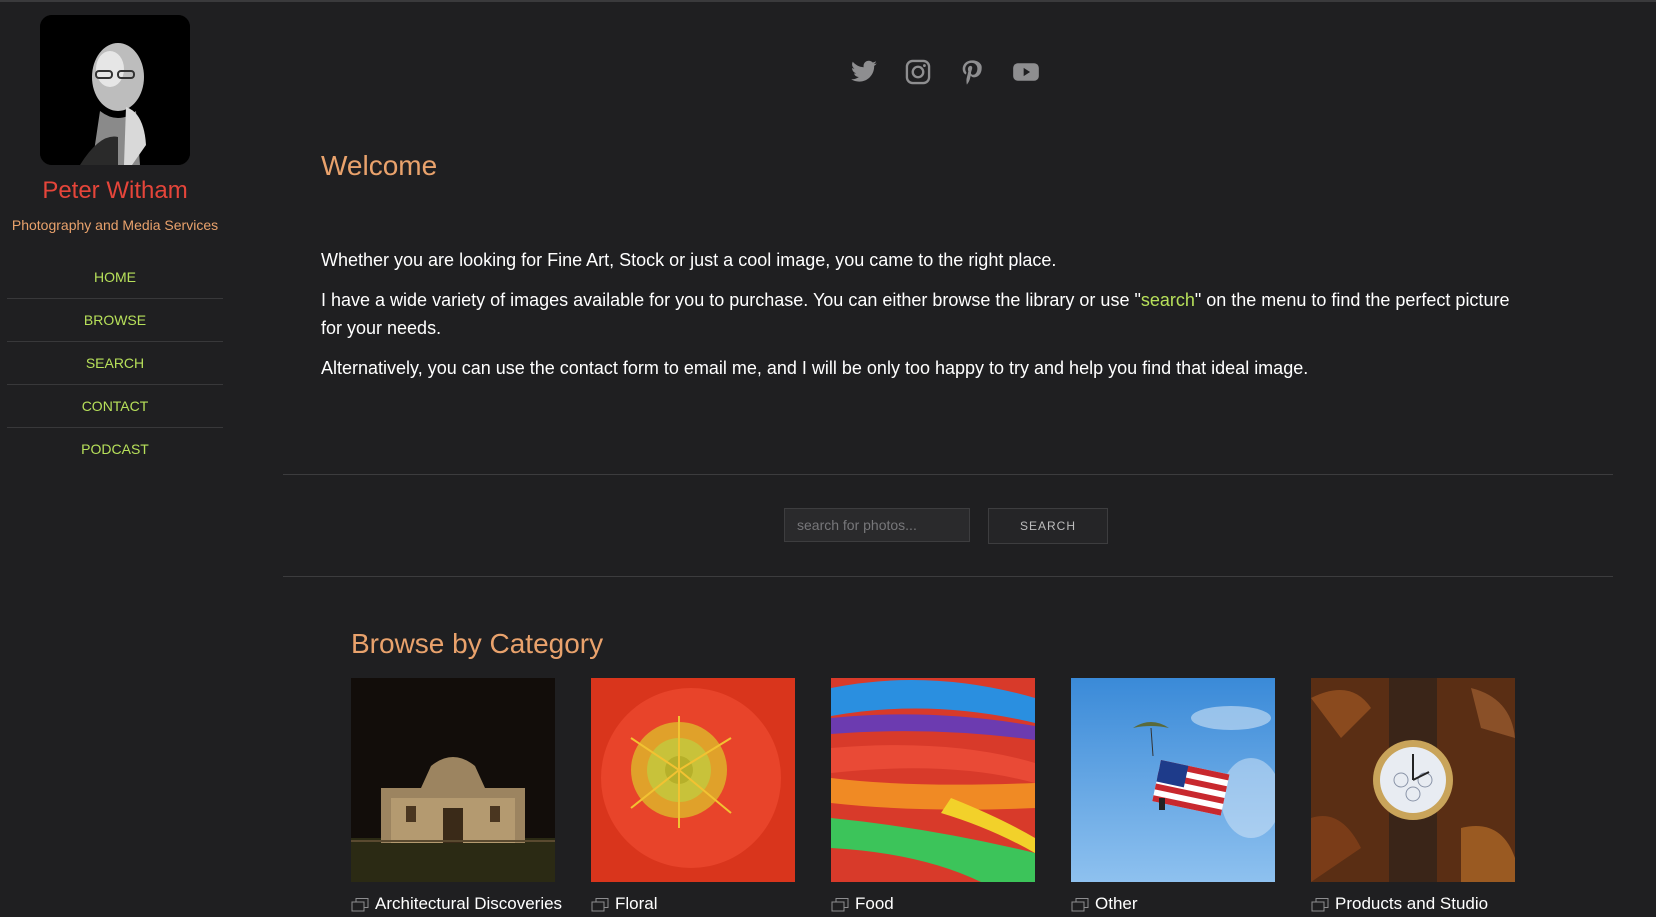  I want to click on nav-item-search: SEARCH, so click(115, 363).